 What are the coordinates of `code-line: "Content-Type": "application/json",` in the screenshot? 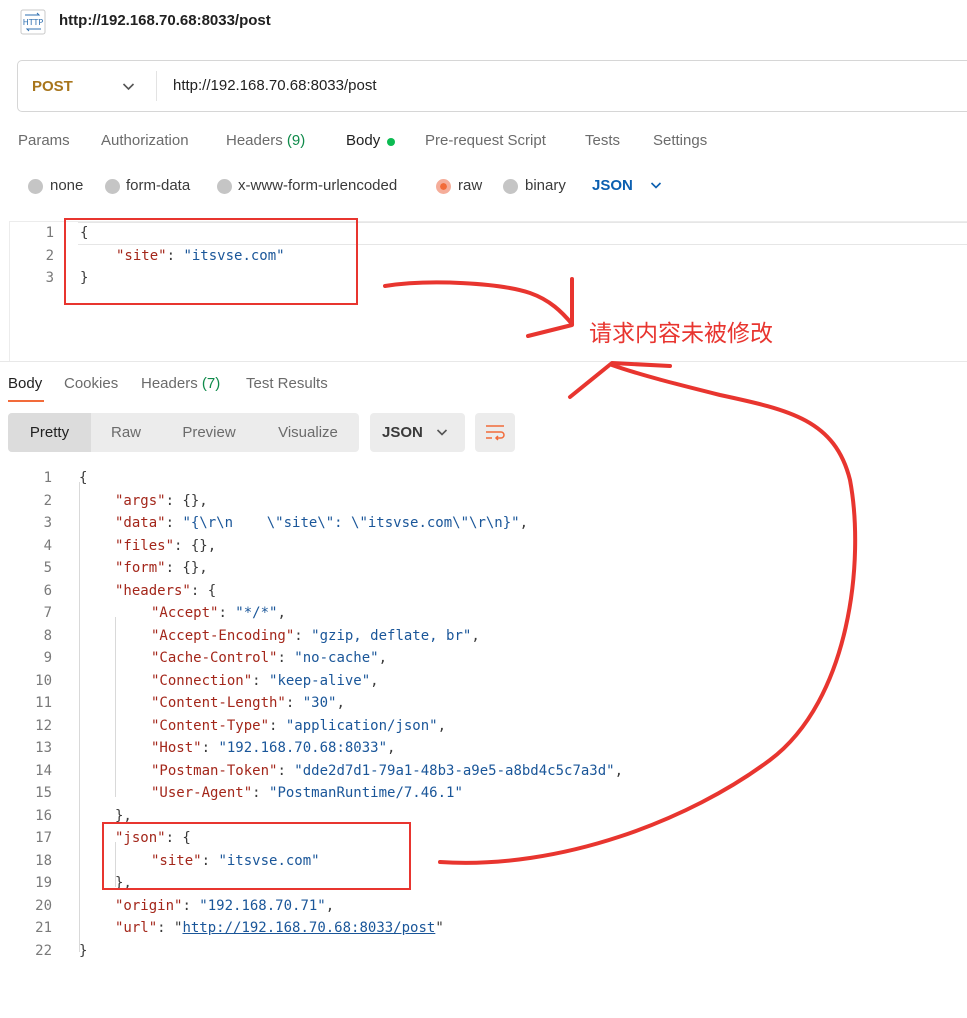 It's located at (298, 726).